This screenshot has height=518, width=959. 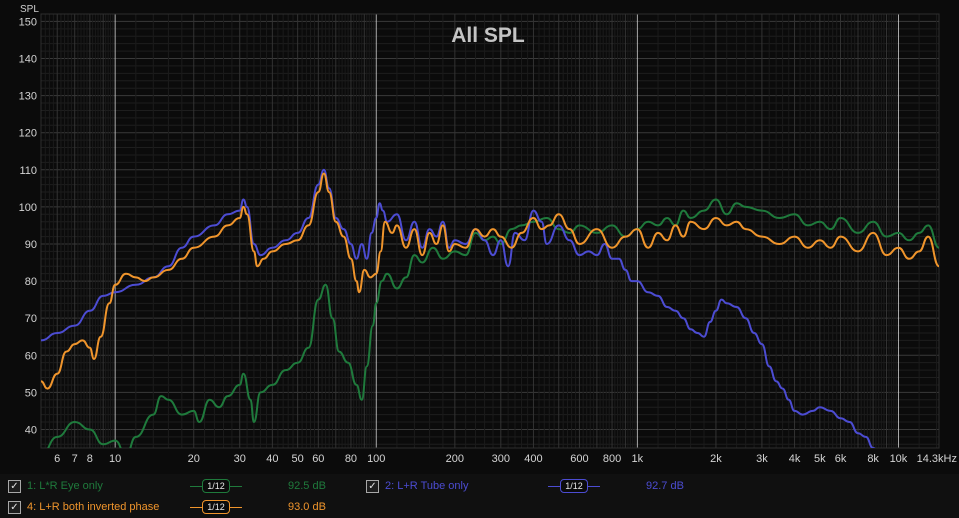 I want to click on x-tick-label: 5k, so click(x=820, y=459).